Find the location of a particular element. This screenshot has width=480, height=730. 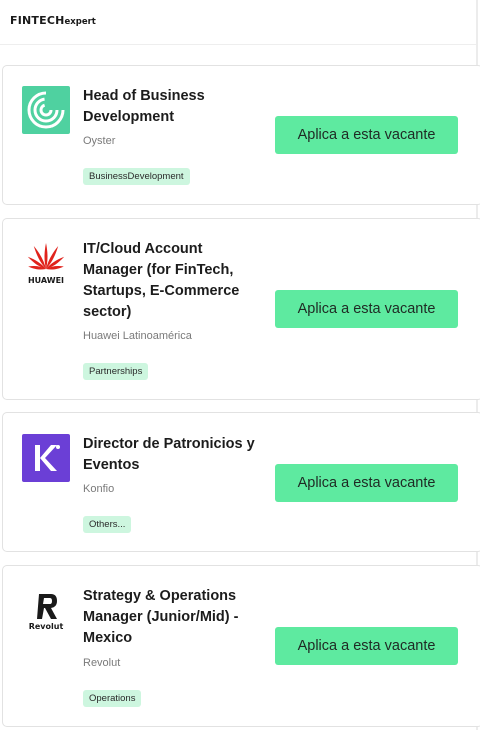

huawei-logo: HUAWEI is located at coordinates (46, 263).